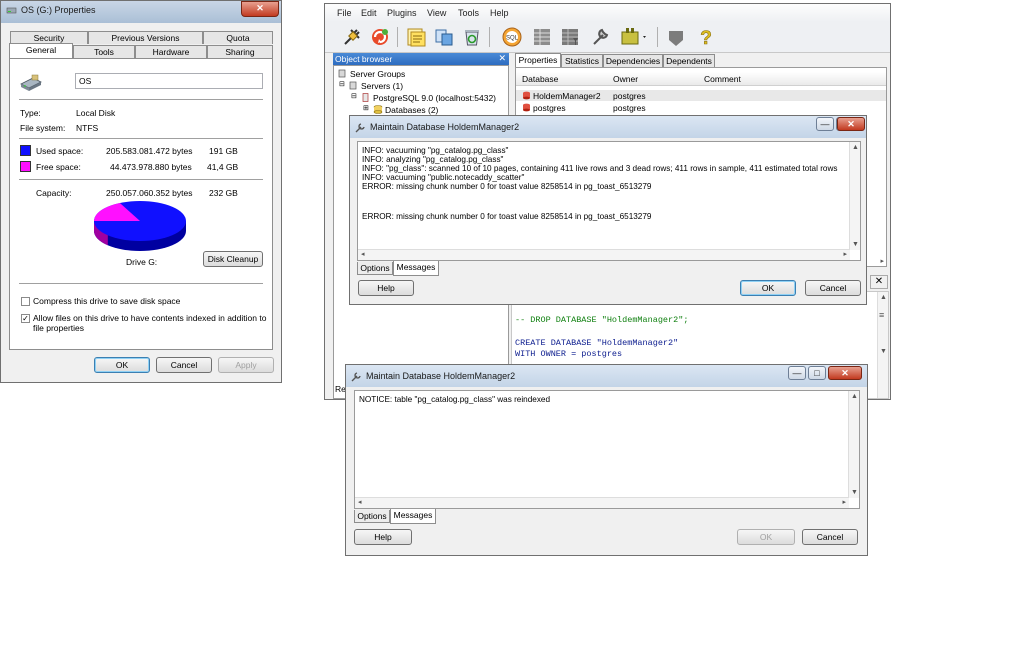  I want to click on view-data-icon, so click(542, 37).